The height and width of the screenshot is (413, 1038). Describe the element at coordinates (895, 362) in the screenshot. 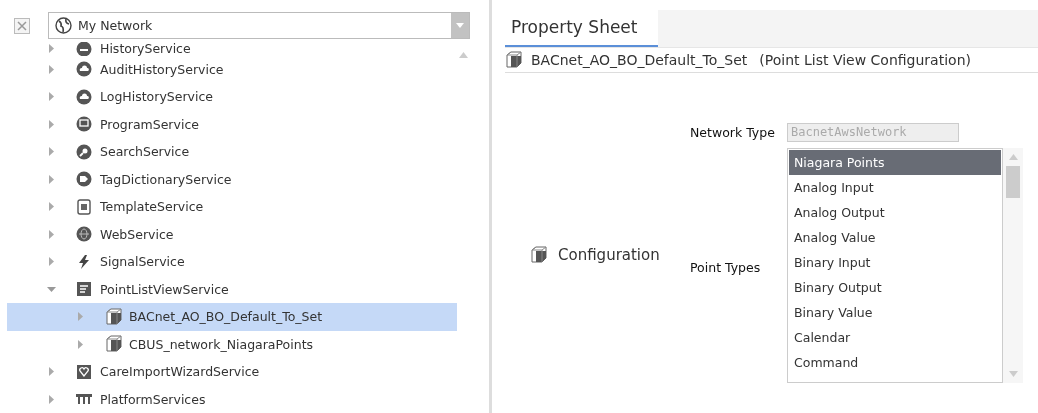

I see `list-item: Command` at that location.